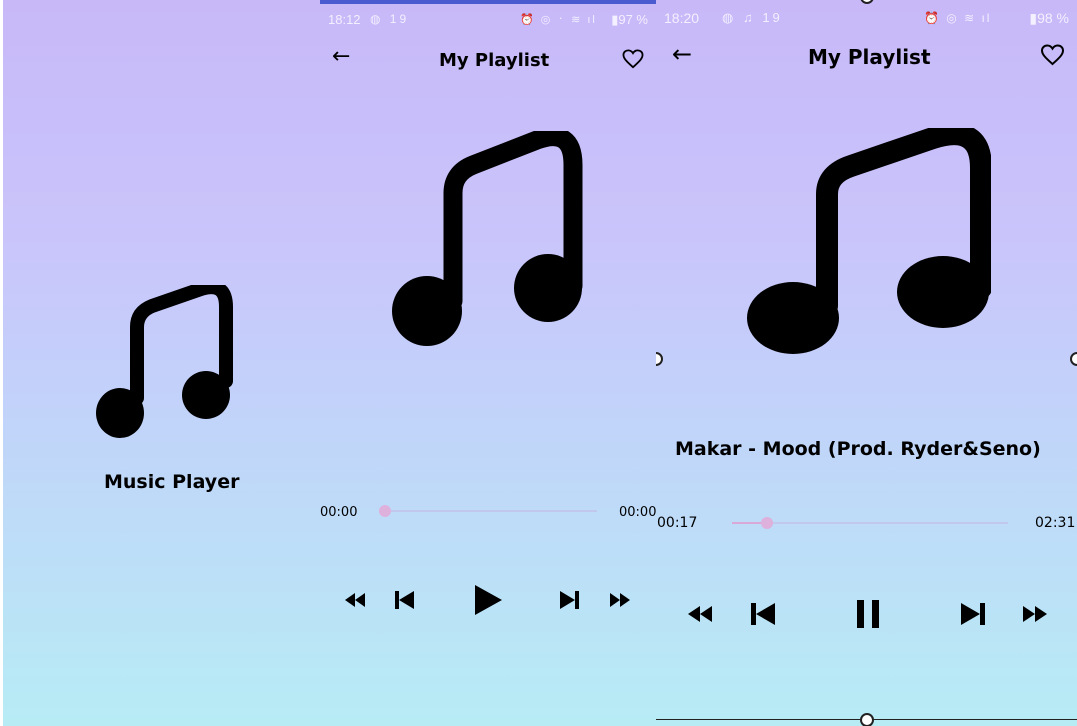 This screenshot has width=1077, height=726. Describe the element at coordinates (659, 359) in the screenshot. I see `resize-handle-left` at that location.